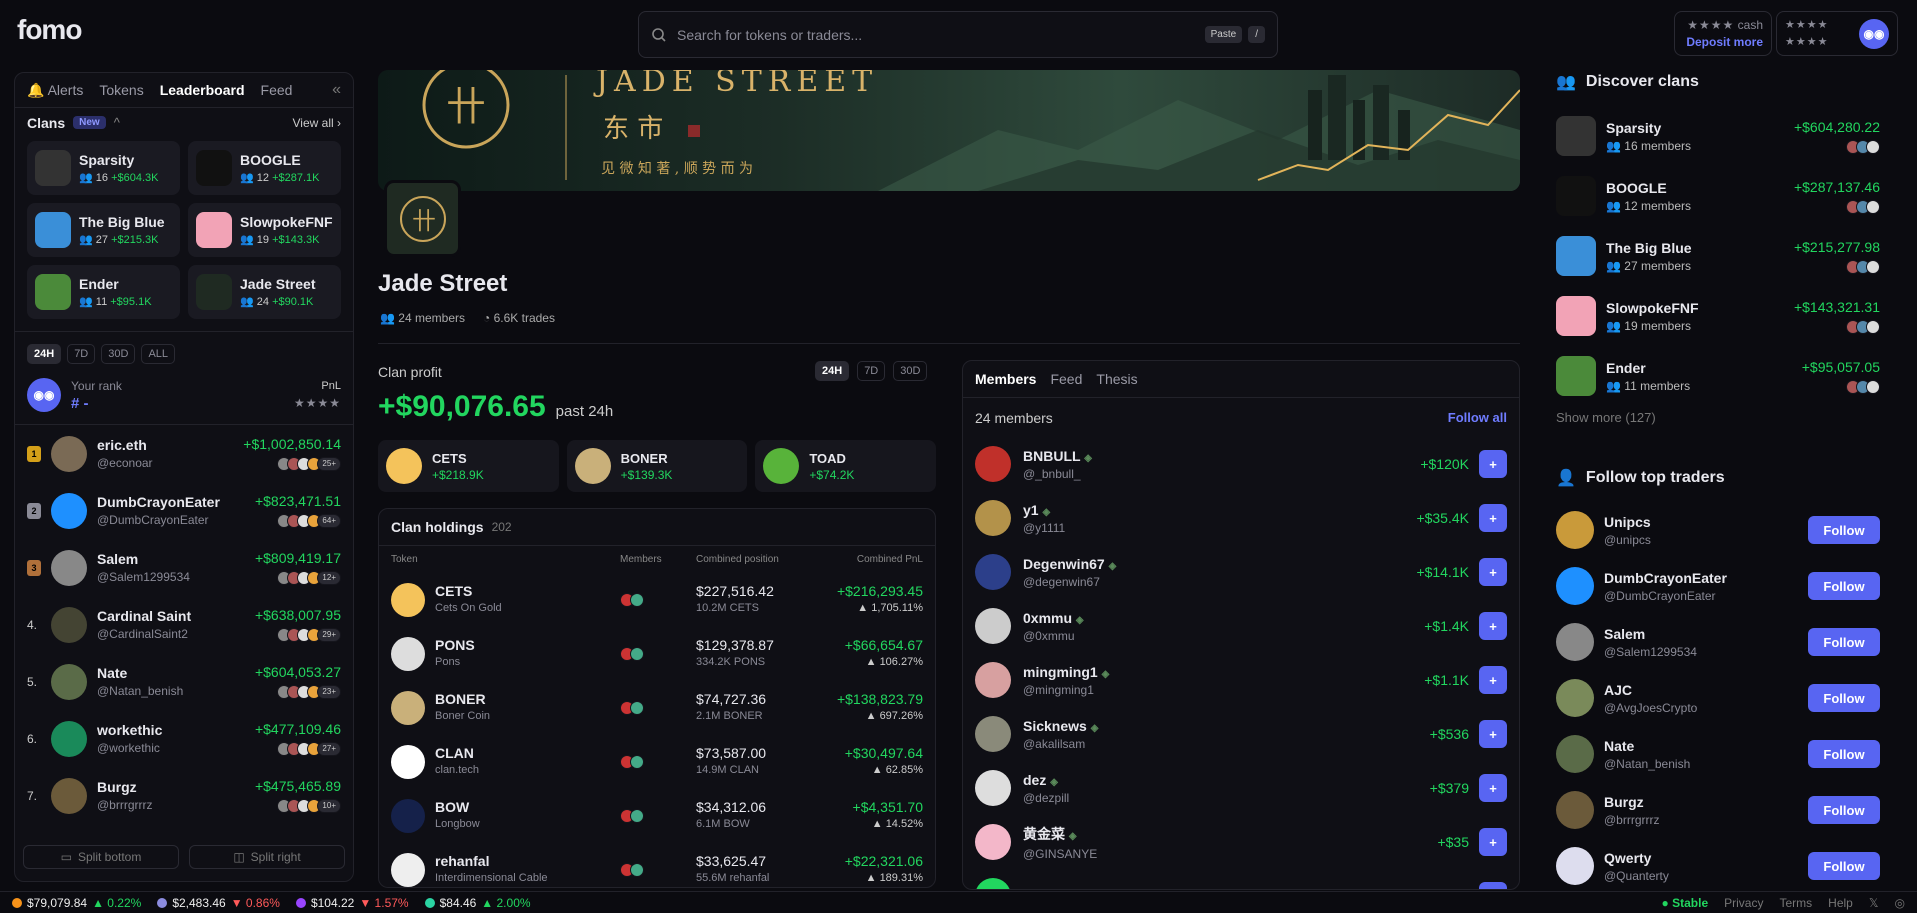 This screenshot has height=913, width=1917. What do you see at coordinates (1116, 379) in the screenshot?
I see `tab-thesis: Thesis` at bounding box center [1116, 379].